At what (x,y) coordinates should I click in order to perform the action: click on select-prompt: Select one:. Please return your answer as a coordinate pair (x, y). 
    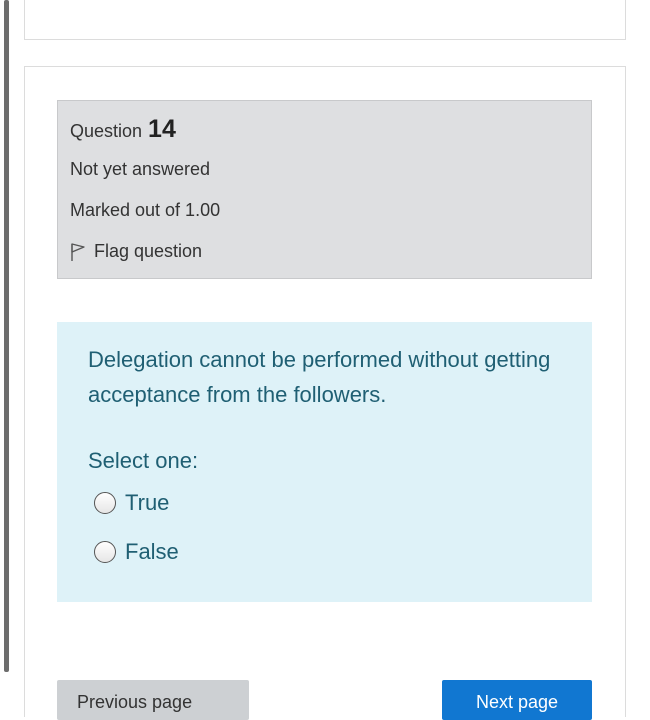
    Looking at the image, I should click on (143, 460).